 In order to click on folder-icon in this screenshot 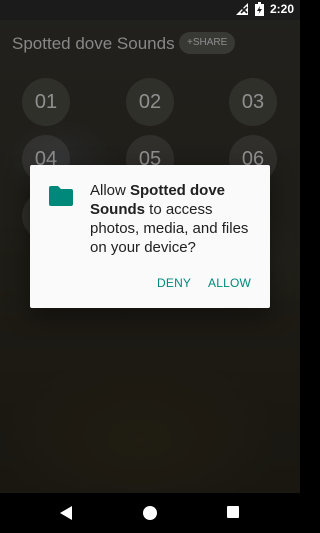, I will do `click(61, 196)`.